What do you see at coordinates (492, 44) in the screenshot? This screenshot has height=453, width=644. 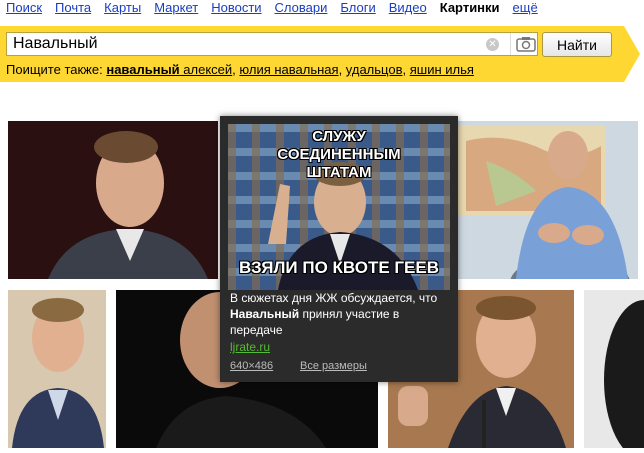 I see `clear-icon: ✕` at bounding box center [492, 44].